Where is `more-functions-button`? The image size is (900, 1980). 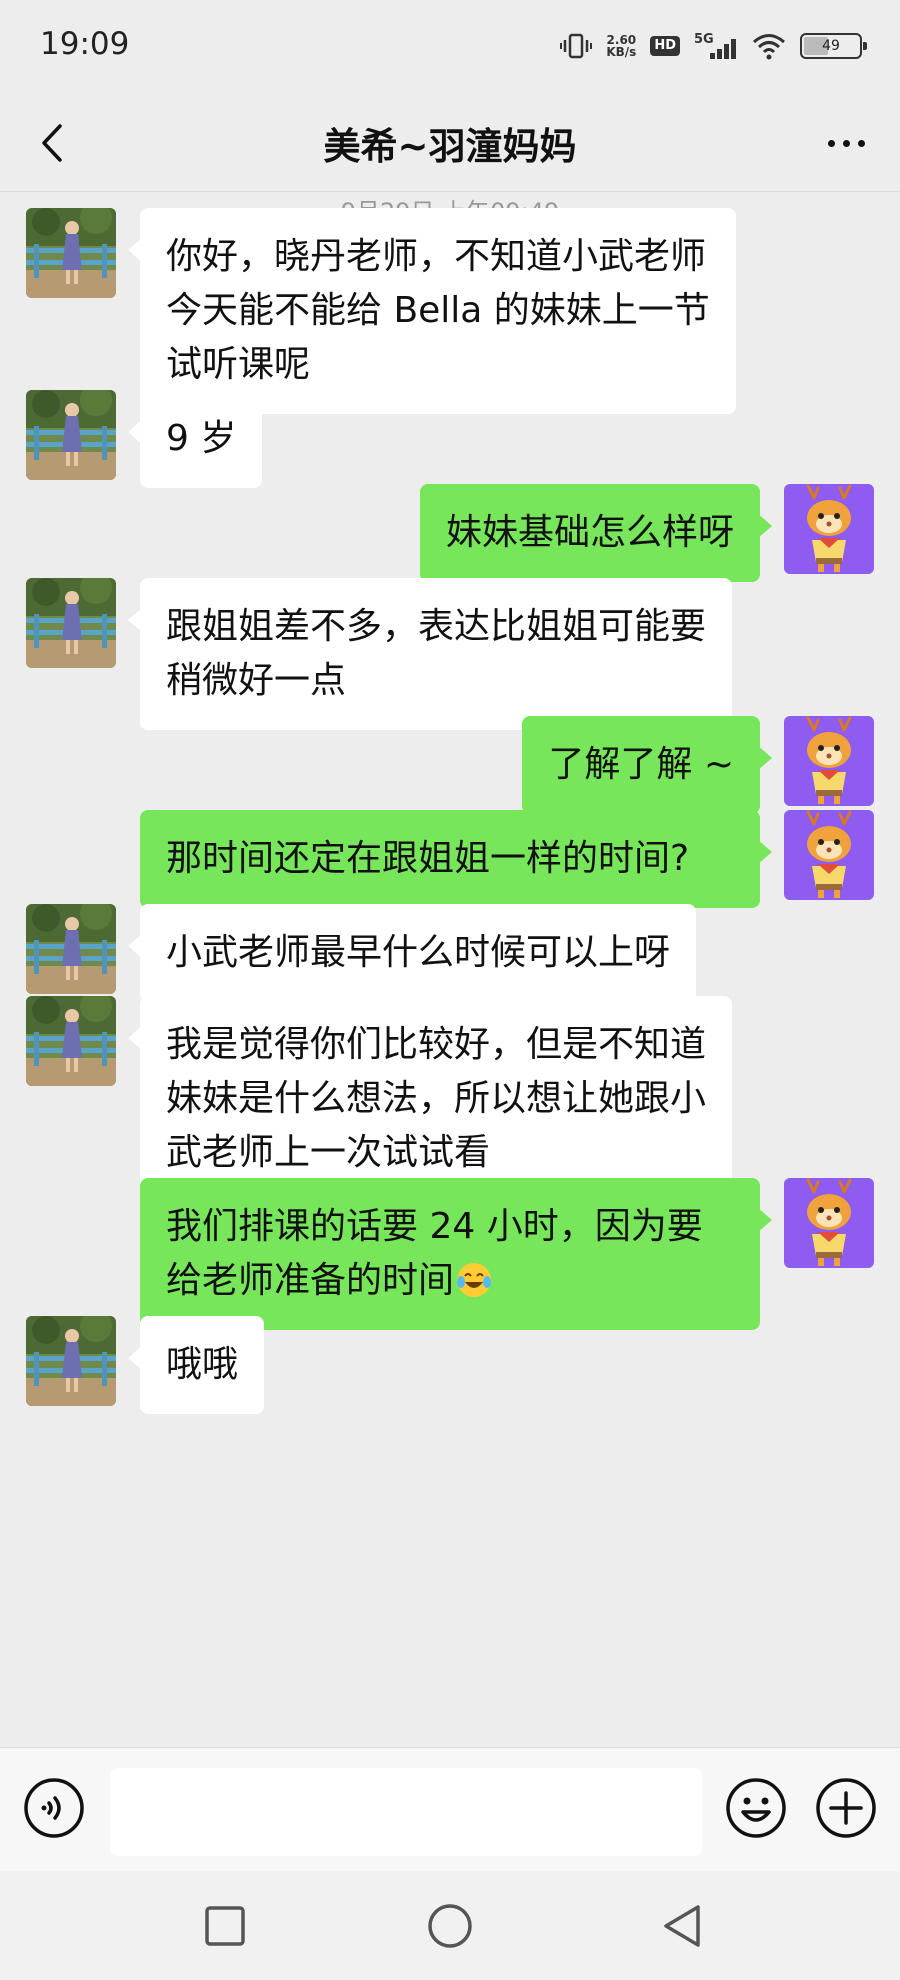
more-functions-button is located at coordinates (846, 1808).